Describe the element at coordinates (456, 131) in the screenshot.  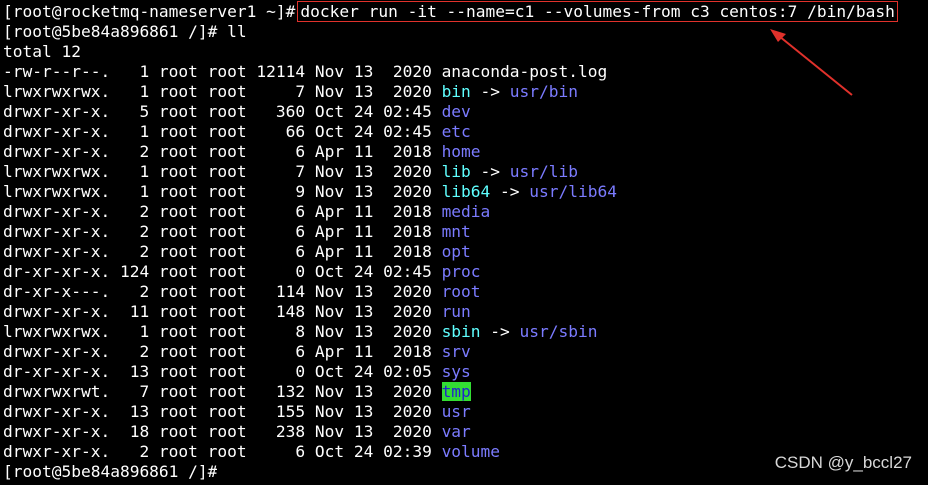
I see `file-name: etc` at that location.